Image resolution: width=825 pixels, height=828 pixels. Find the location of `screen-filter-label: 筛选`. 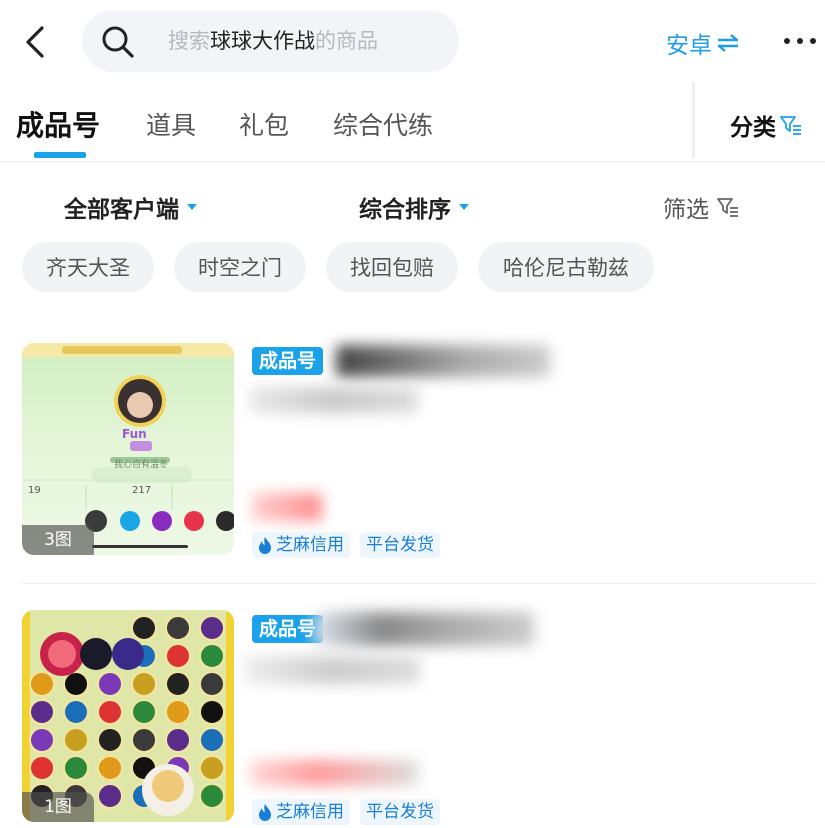

screen-filter-label: 筛选 is located at coordinates (686, 210).